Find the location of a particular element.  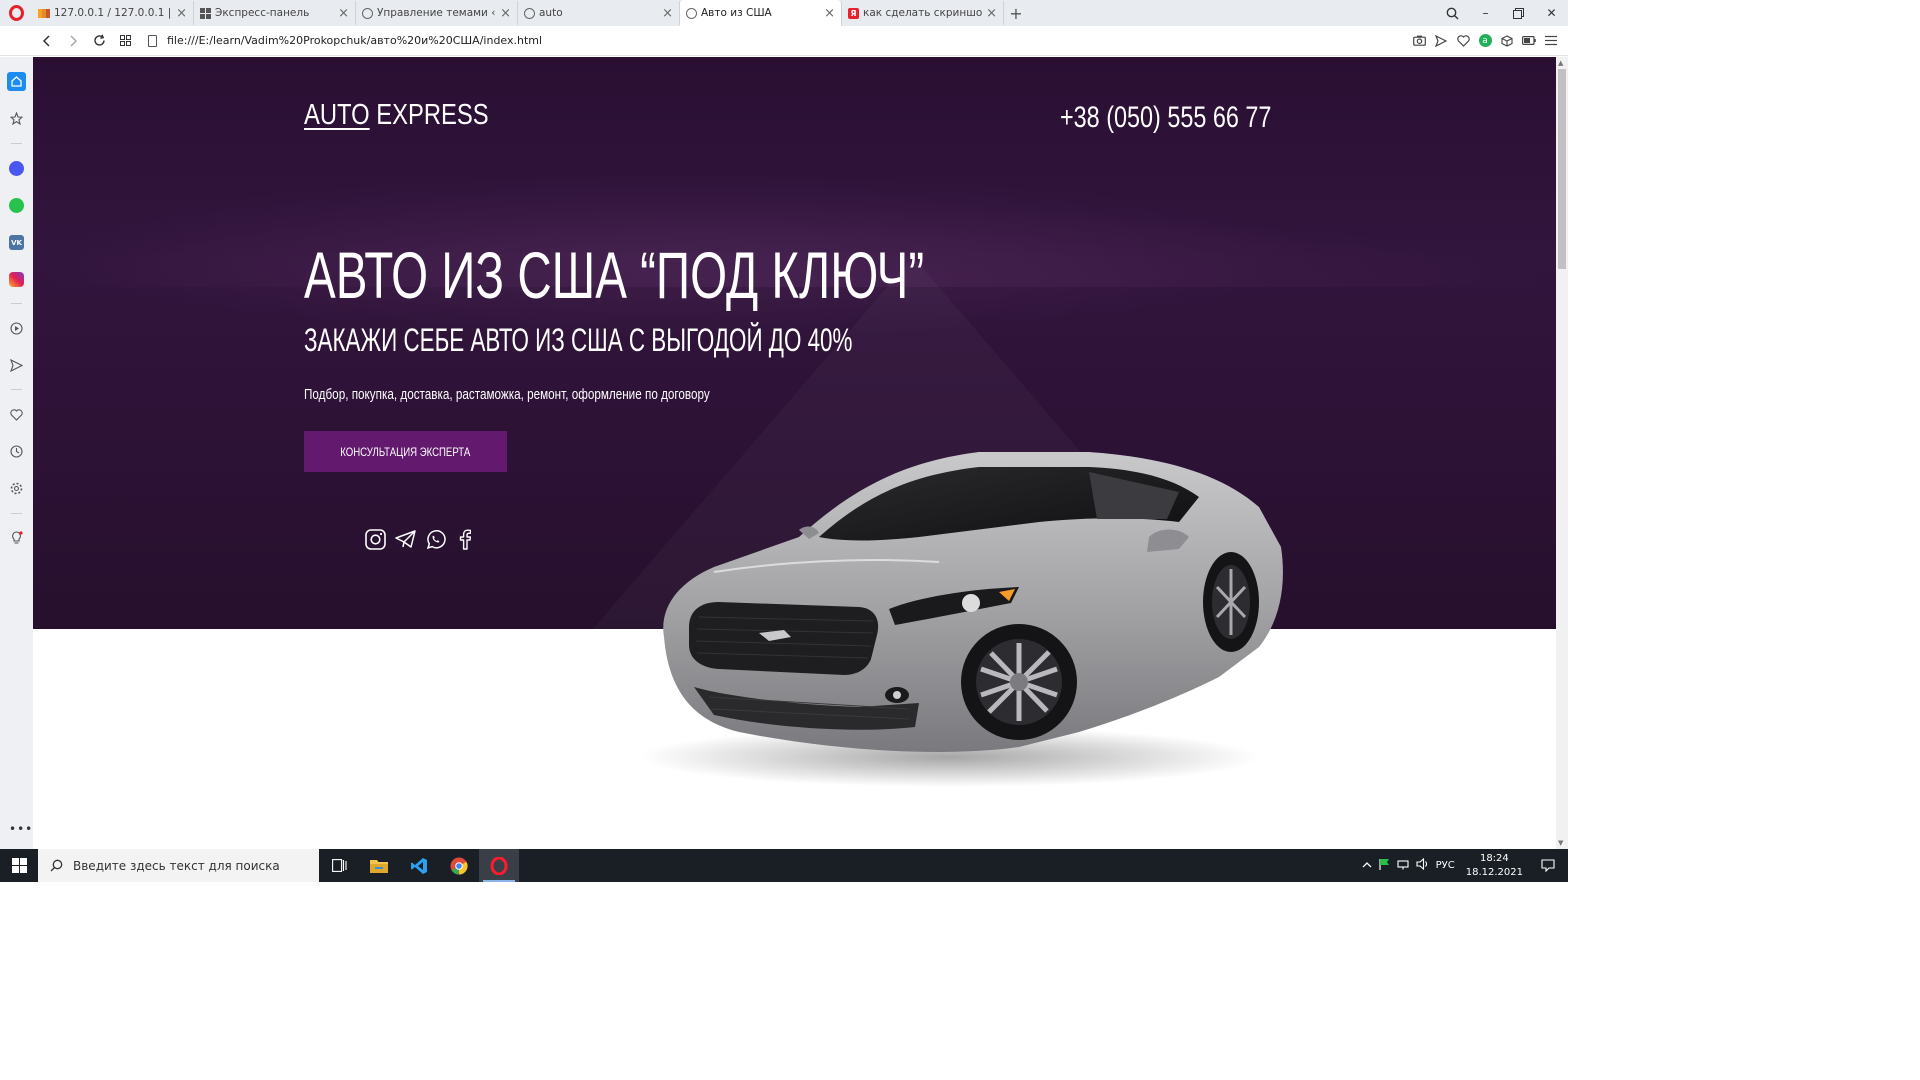

telegram-icon is located at coordinates (405, 539).